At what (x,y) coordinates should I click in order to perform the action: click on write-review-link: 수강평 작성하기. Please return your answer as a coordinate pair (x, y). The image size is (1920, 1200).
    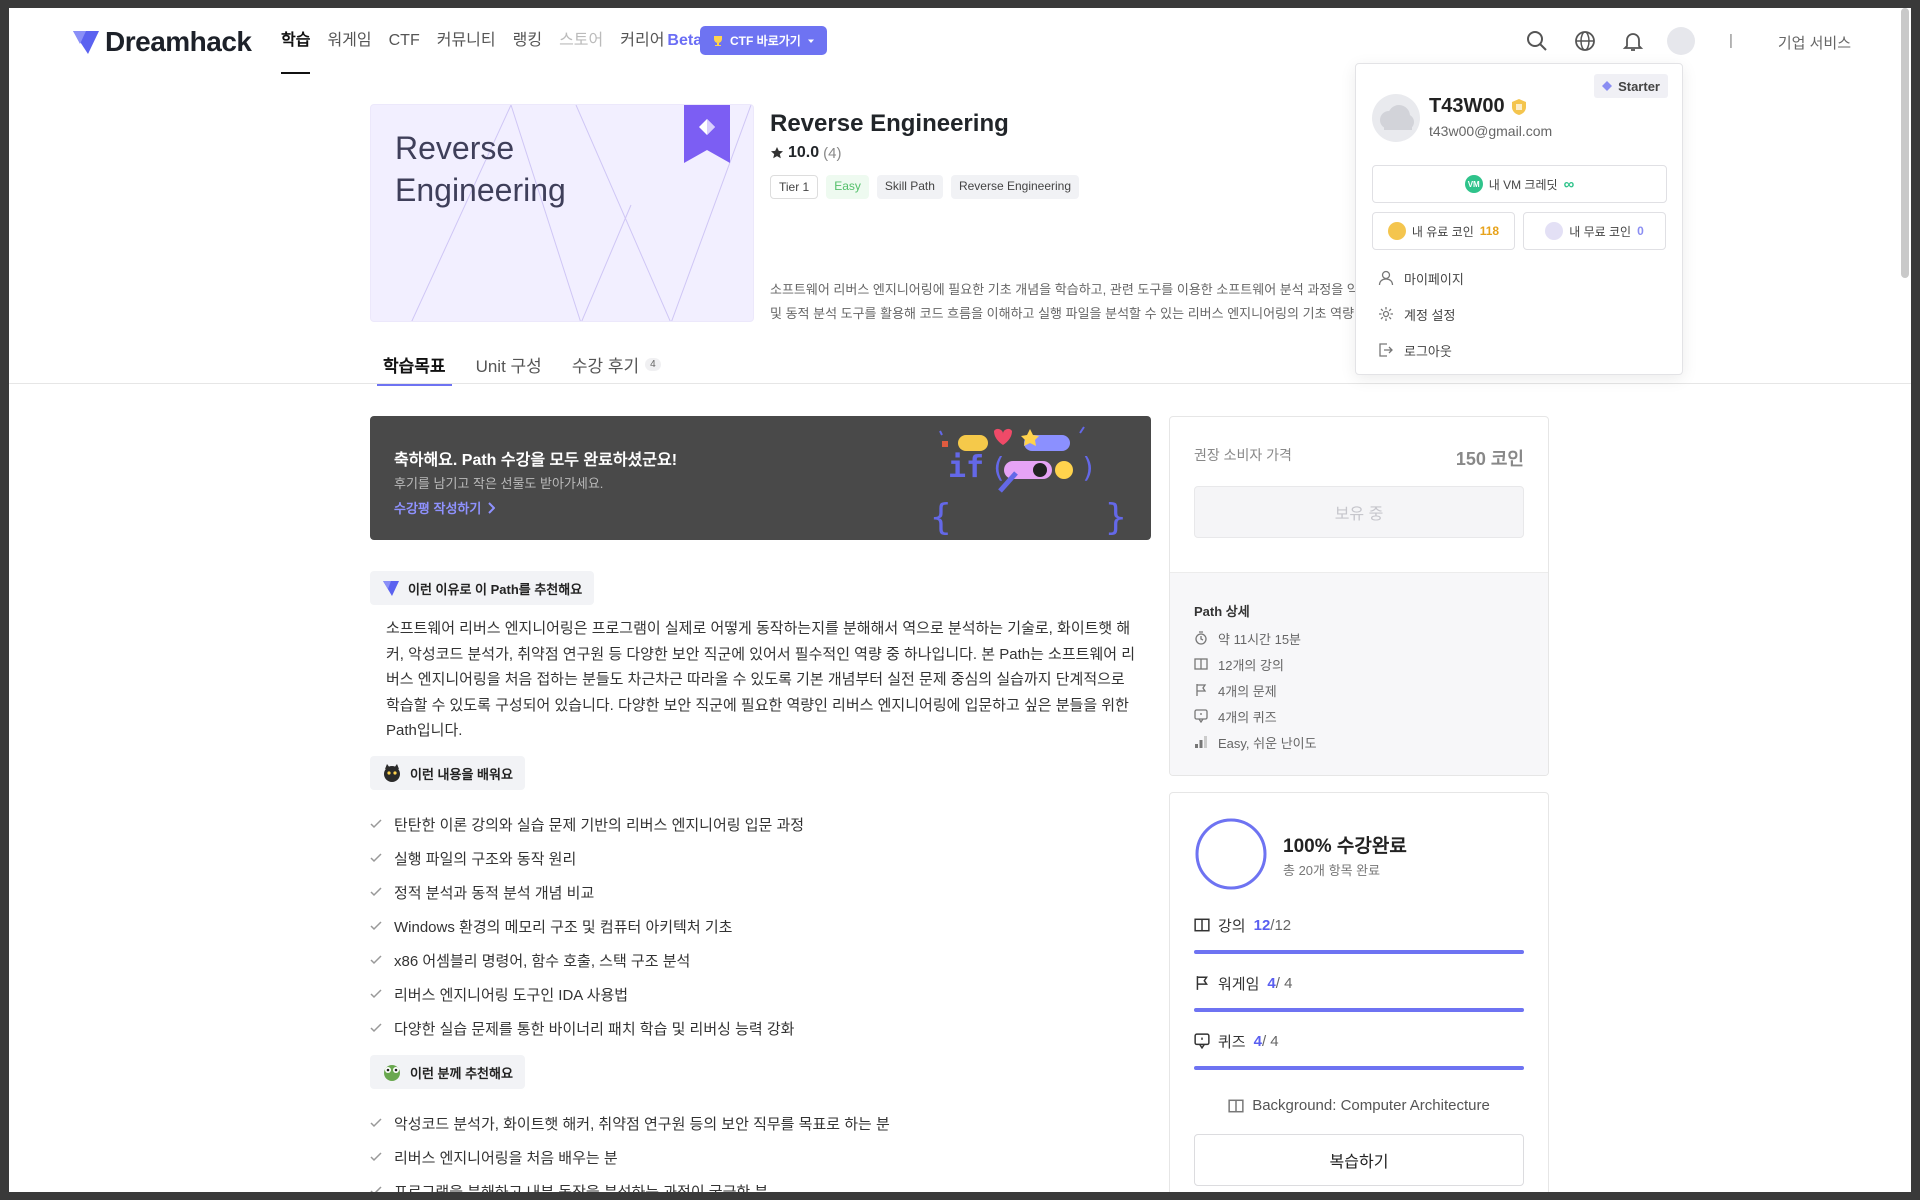
    Looking at the image, I should click on (445, 507).